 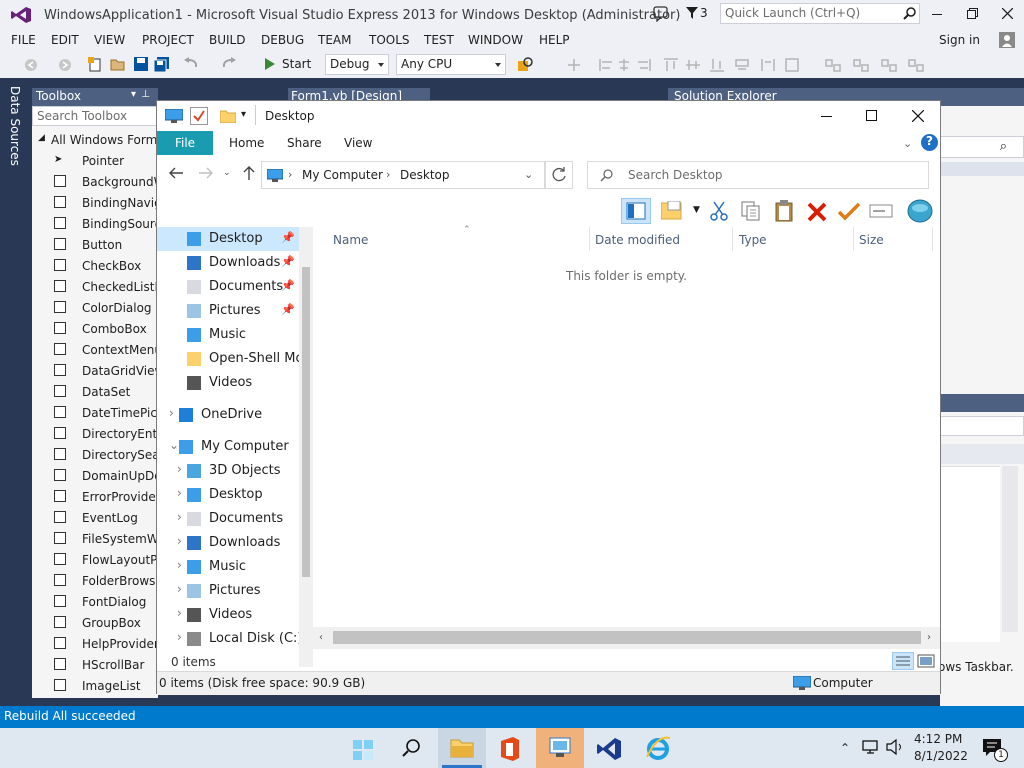 What do you see at coordinates (229, 639) in the screenshot?
I see `nav-item-computer-child: › Local Disk (C:)` at bounding box center [229, 639].